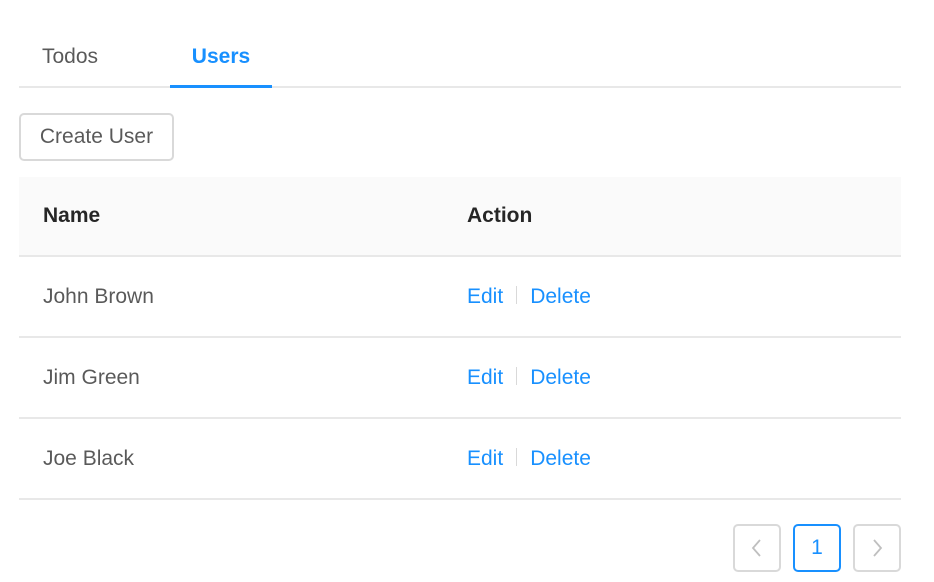 This screenshot has width=934, height=582. Describe the element at coordinates (460, 57) in the screenshot. I see `tab-bar: Todos Users` at that location.